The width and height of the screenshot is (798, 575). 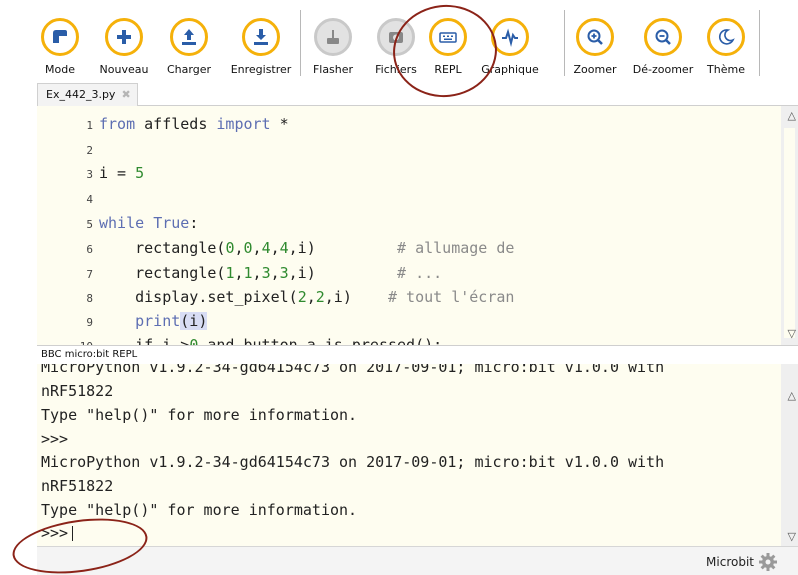 What do you see at coordinates (510, 37) in the screenshot?
I see `plotter-icon` at bounding box center [510, 37].